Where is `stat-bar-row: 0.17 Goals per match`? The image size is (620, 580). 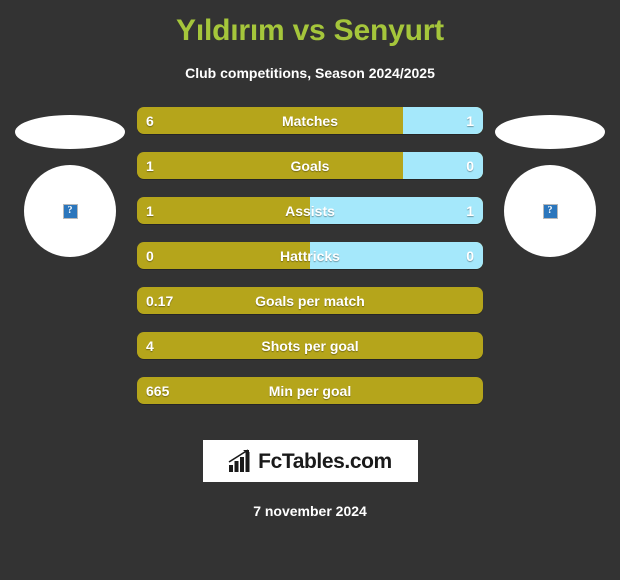 stat-bar-row: 0.17 Goals per match is located at coordinates (310, 300).